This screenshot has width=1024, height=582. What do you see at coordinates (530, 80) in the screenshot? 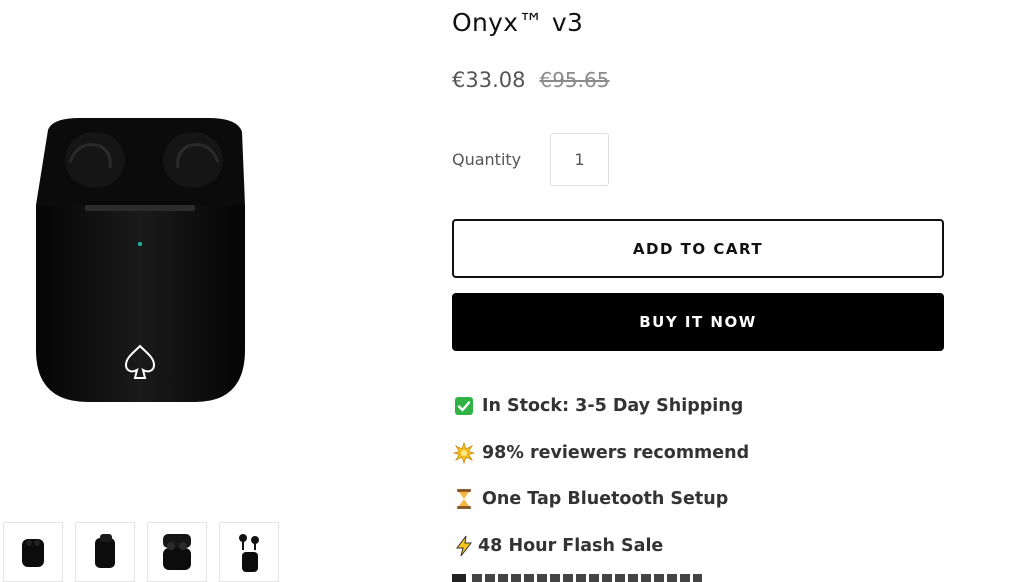
I see `price-row: €33.08 €95.65` at bounding box center [530, 80].